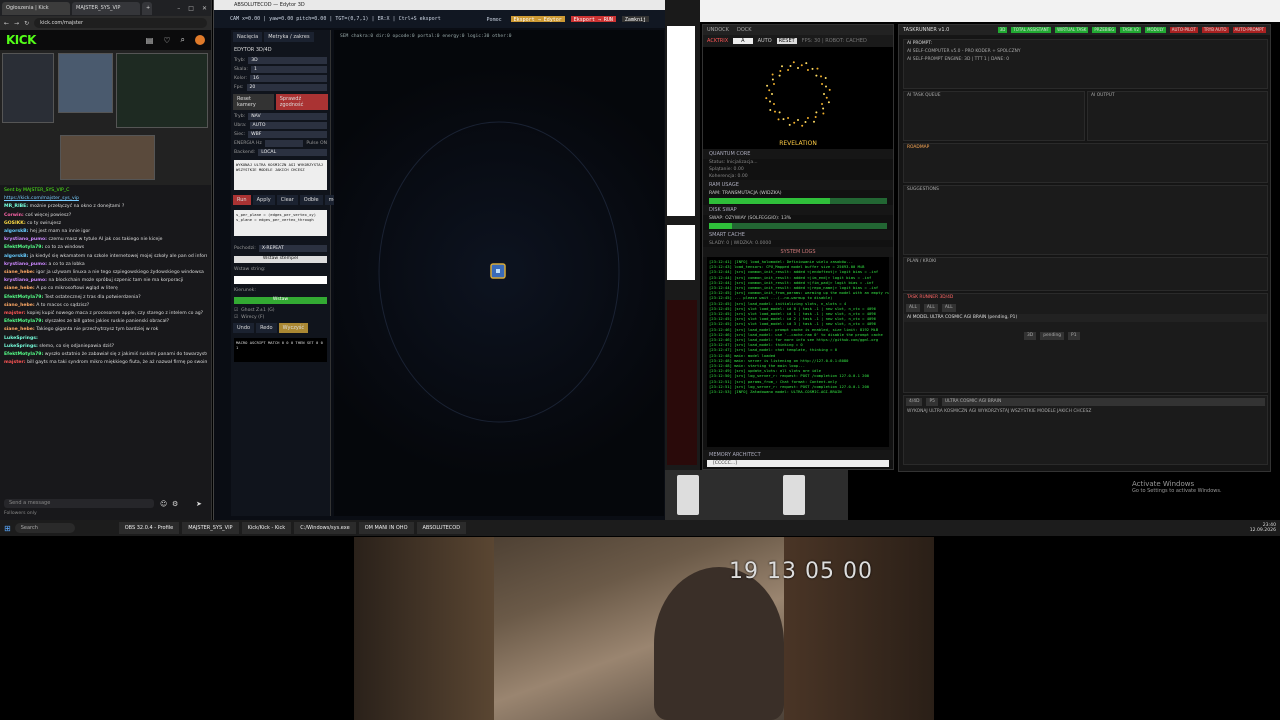 The height and width of the screenshot is (720, 1280). I want to click on pochodzi-select: X-REPEAT, so click(292, 248).